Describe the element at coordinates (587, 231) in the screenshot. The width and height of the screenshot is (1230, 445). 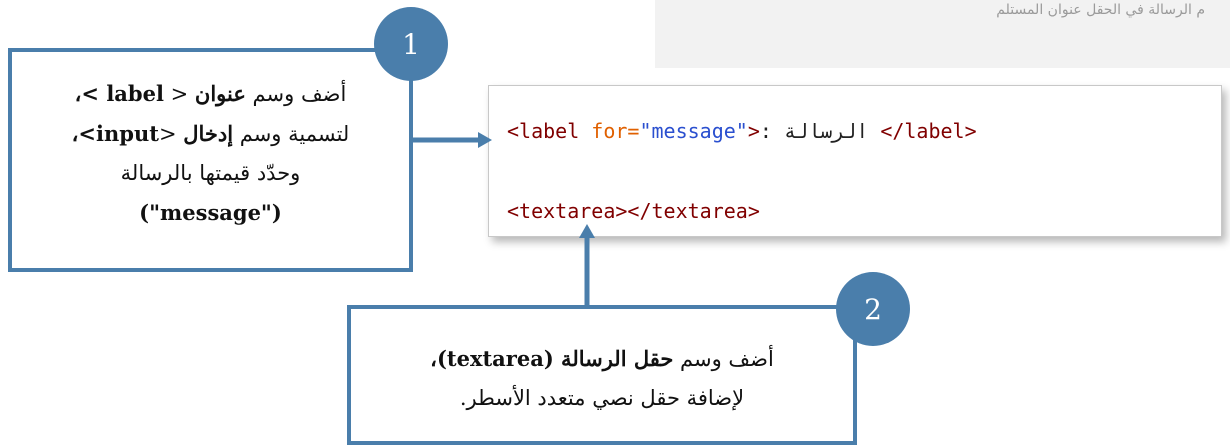
I see `arrow-2-head` at that location.